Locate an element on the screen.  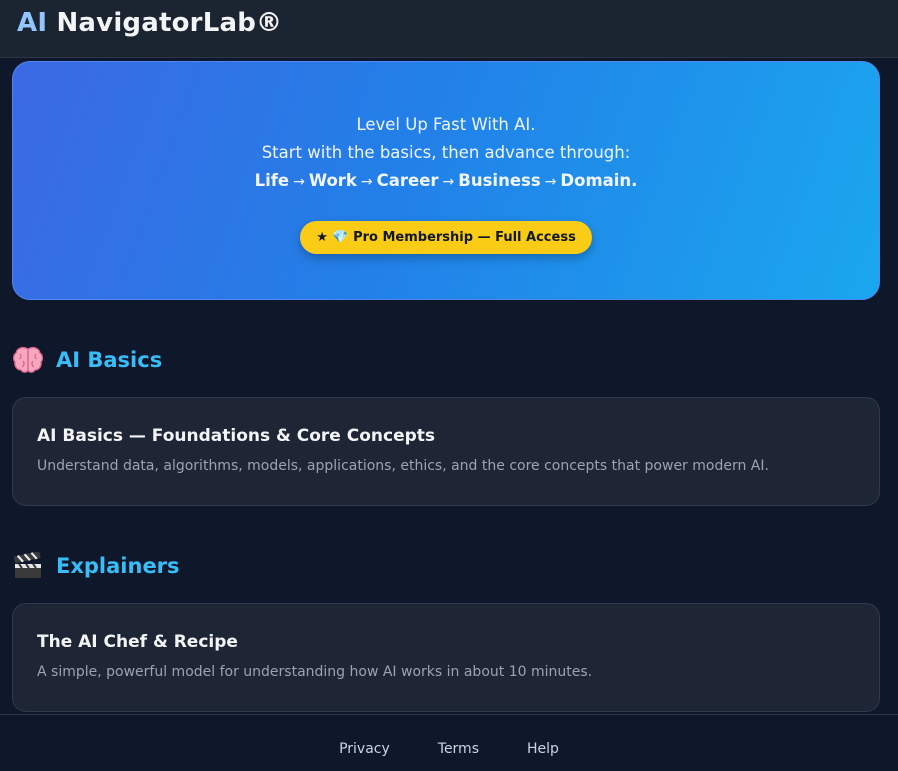
pro-membership-button: ★ 💎 Pro Membership — Full Access is located at coordinates (446, 237).